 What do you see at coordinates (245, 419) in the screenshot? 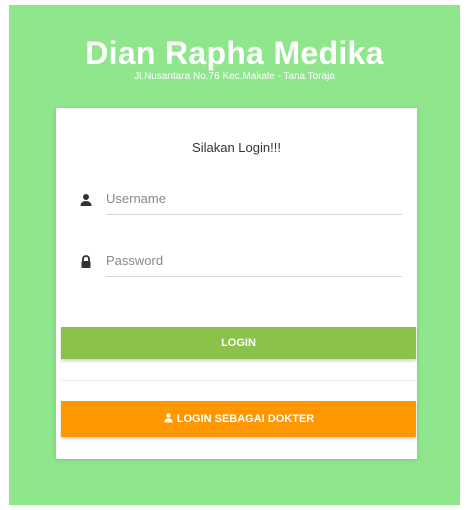
I see `login-as-doctor-label: LOGIN SEBAGAI DOKTER` at bounding box center [245, 419].